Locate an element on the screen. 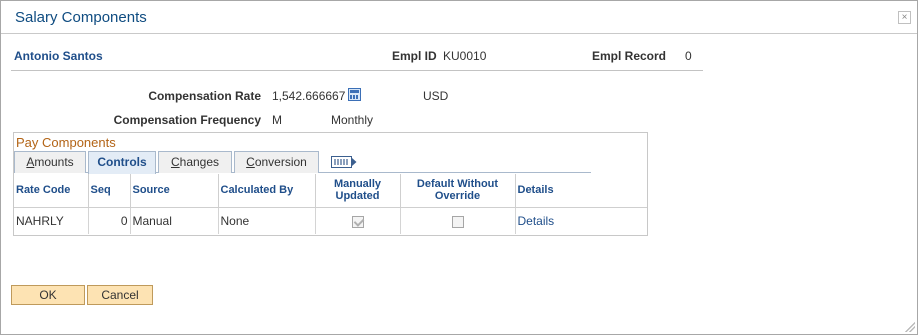 The width and height of the screenshot is (918, 335). resize-grip-icon is located at coordinates (910, 327).